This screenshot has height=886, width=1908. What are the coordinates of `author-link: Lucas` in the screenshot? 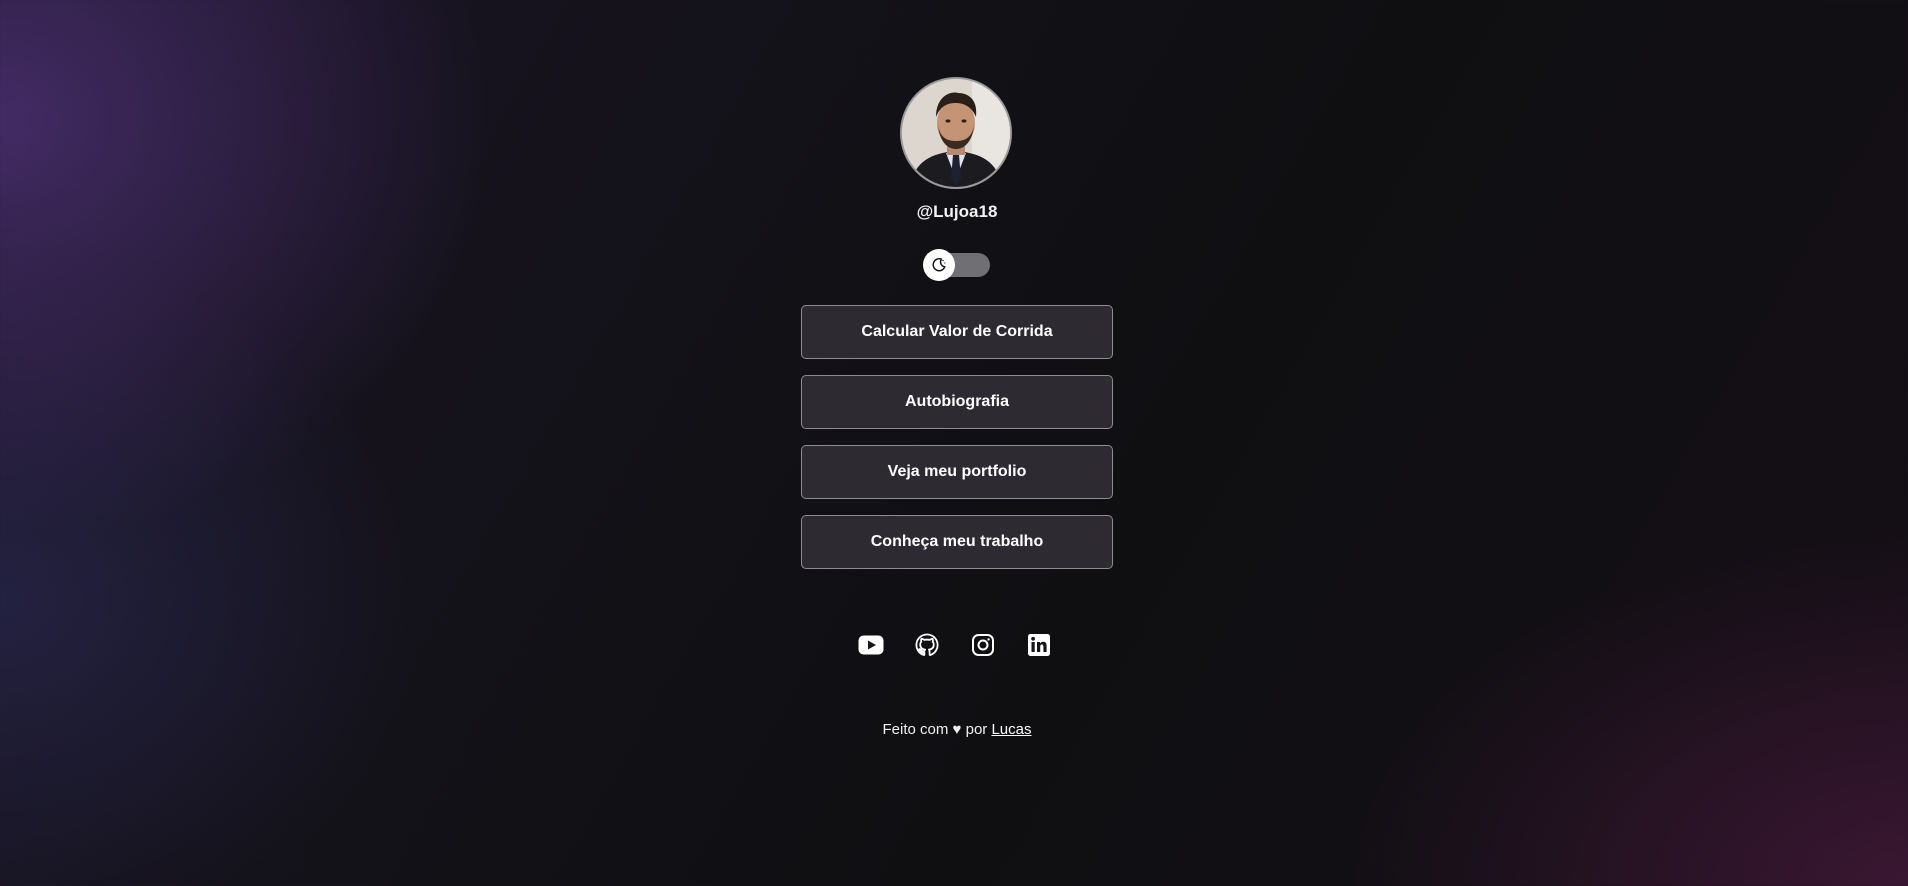 It's located at (1011, 729).